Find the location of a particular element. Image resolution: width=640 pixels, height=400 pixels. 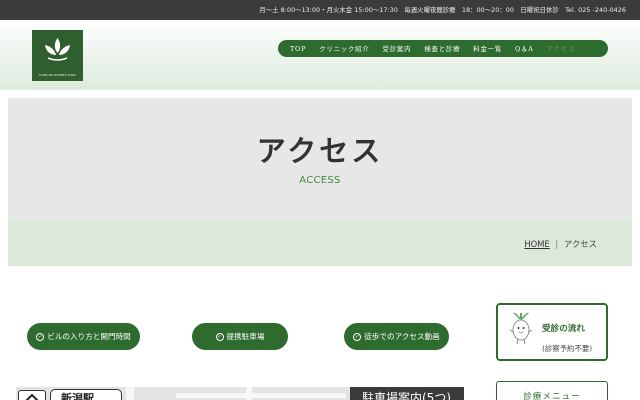

visit-flow-title: 受診の流れ is located at coordinates (563, 329).